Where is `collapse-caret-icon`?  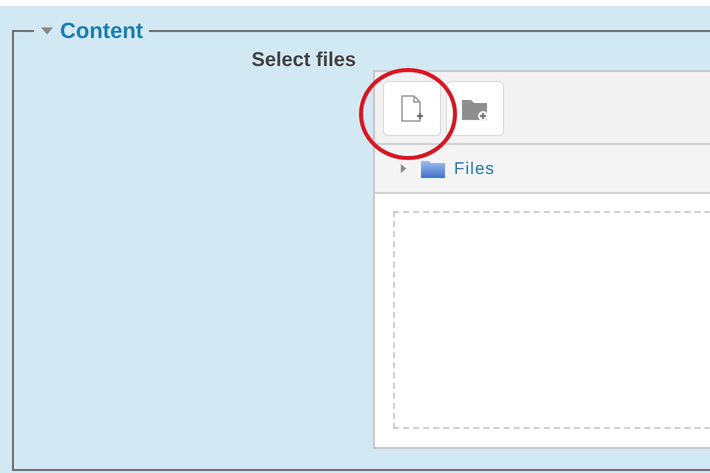
collapse-caret-icon is located at coordinates (47, 31).